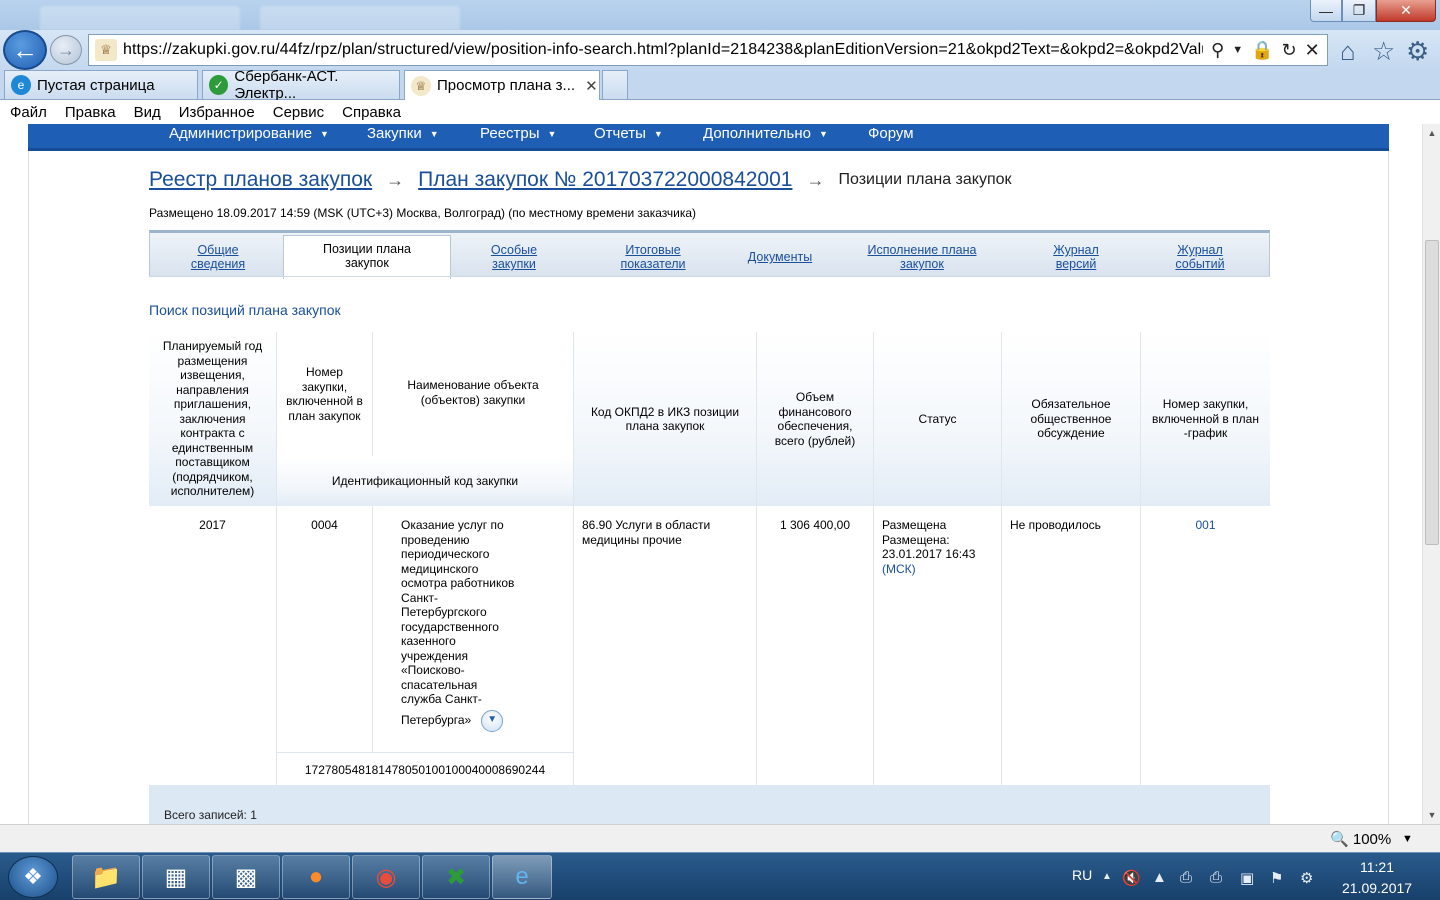 The width and height of the screenshot is (1440, 900). What do you see at coordinates (249, 133) in the screenshot?
I see `nav-administration: Администрирование ▼` at bounding box center [249, 133].